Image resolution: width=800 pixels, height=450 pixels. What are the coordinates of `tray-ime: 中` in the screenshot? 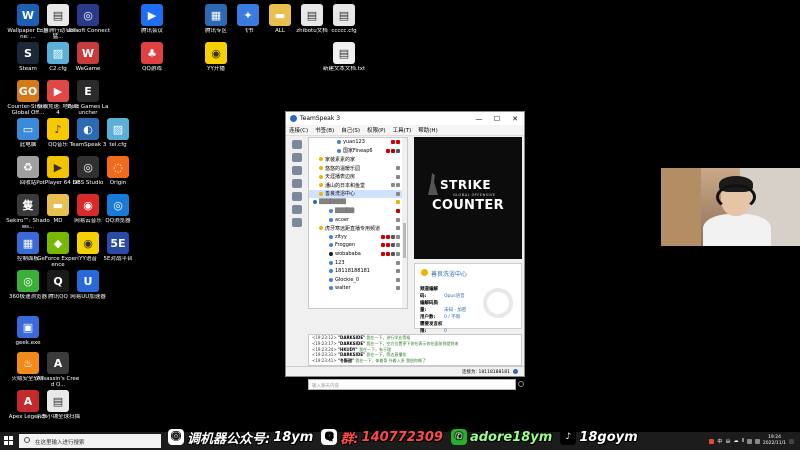 It's located at (719, 441).